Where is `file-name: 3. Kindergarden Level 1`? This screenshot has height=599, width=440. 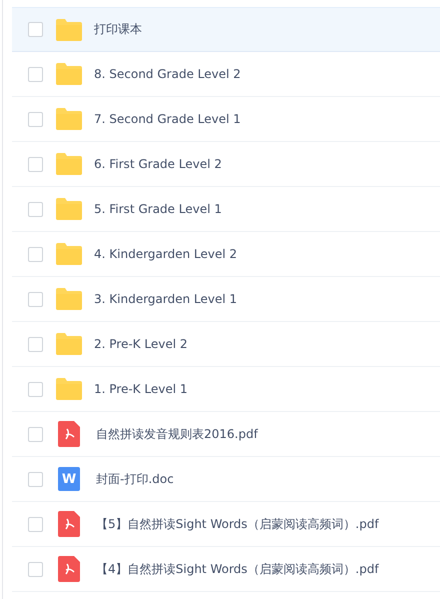
file-name: 3. Kindergarden Level 1 is located at coordinates (166, 299).